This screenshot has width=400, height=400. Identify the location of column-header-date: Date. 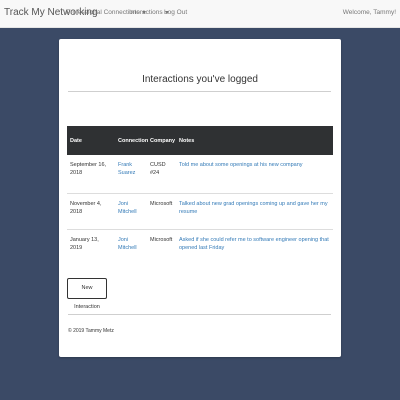
(91, 140).